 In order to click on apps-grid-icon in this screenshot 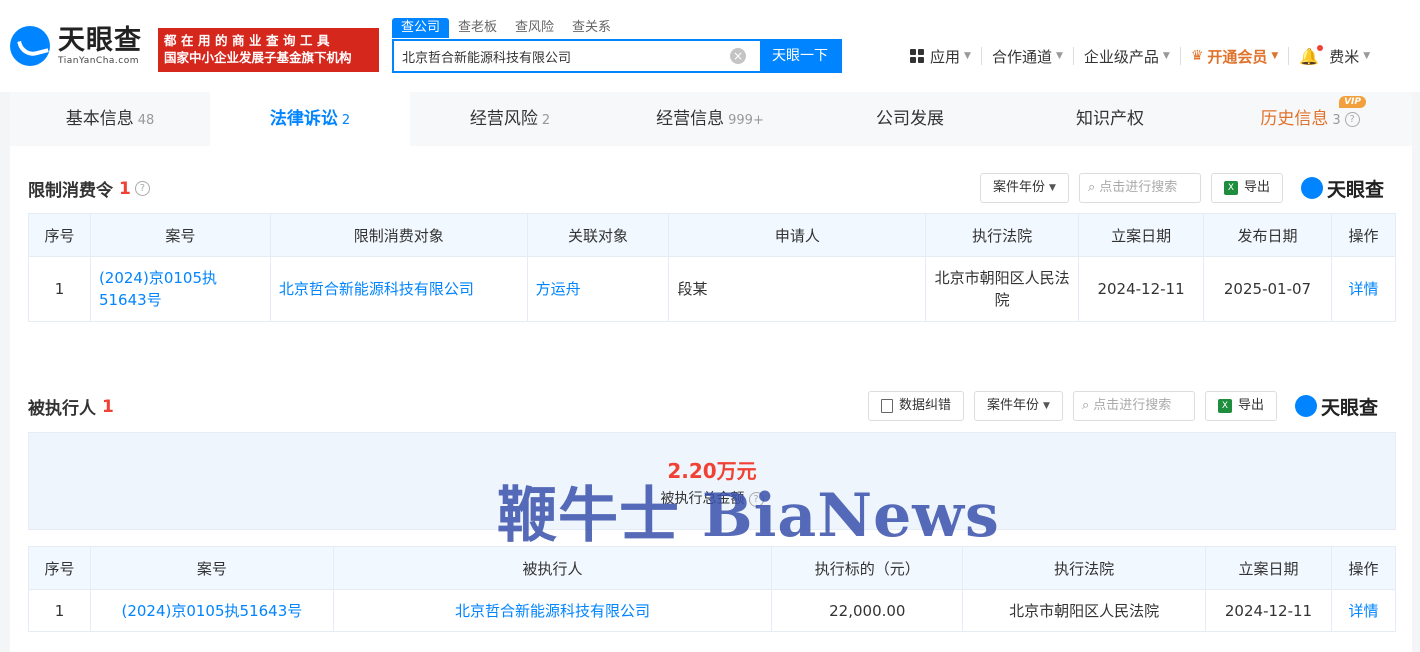, I will do `click(917, 56)`.